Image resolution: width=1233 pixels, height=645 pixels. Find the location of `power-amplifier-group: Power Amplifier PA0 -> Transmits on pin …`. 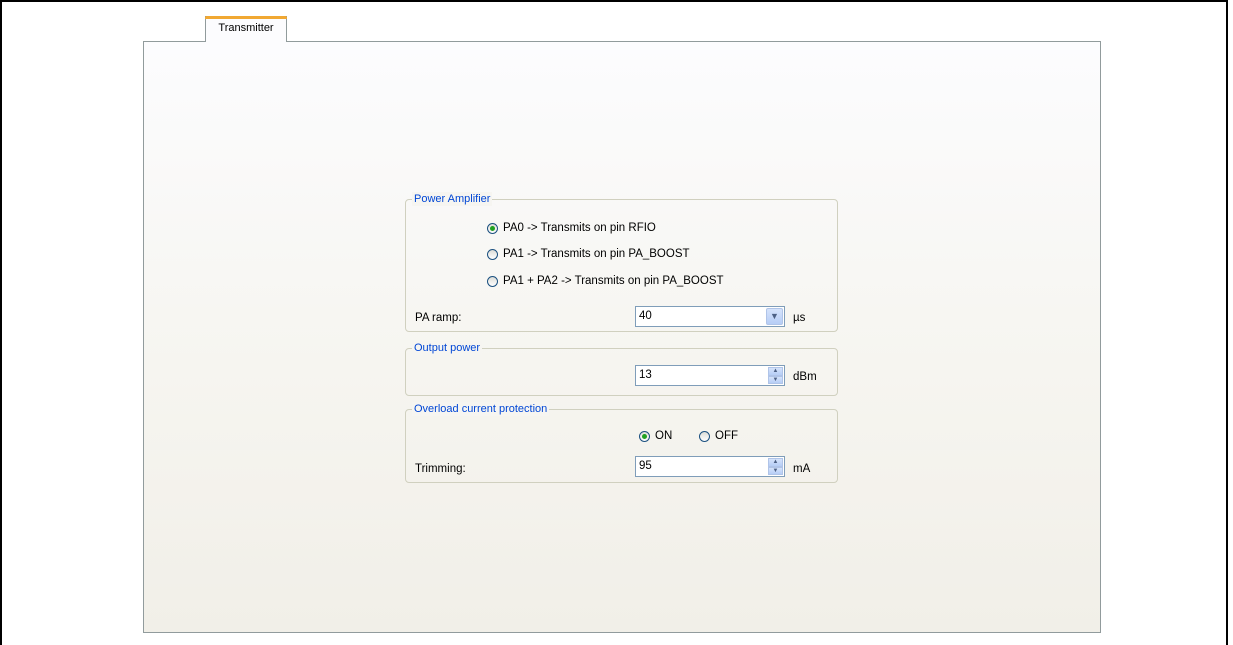

power-amplifier-group: Power Amplifier PA0 -> Transmits on pin … is located at coordinates (621, 262).